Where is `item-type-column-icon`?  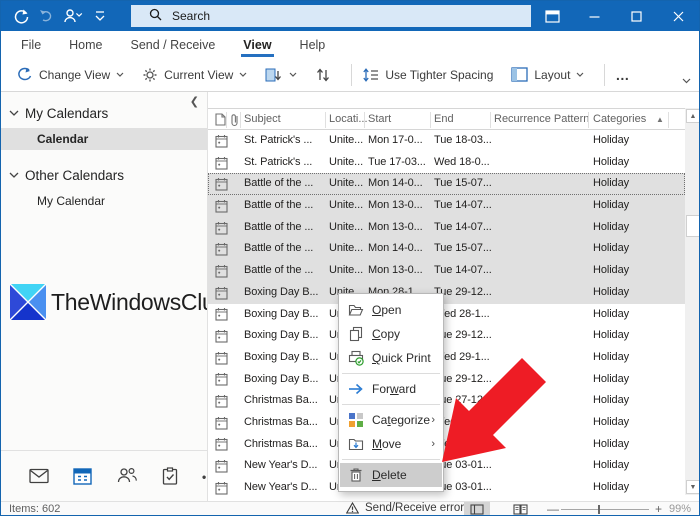
item-type-column-icon is located at coordinates (220, 120).